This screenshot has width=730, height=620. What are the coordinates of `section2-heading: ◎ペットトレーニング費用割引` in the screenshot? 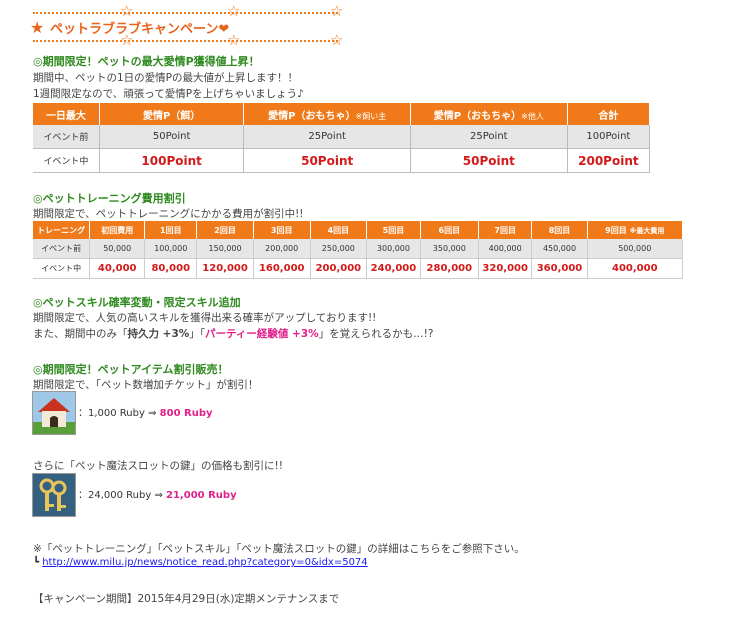 It's located at (109, 198).